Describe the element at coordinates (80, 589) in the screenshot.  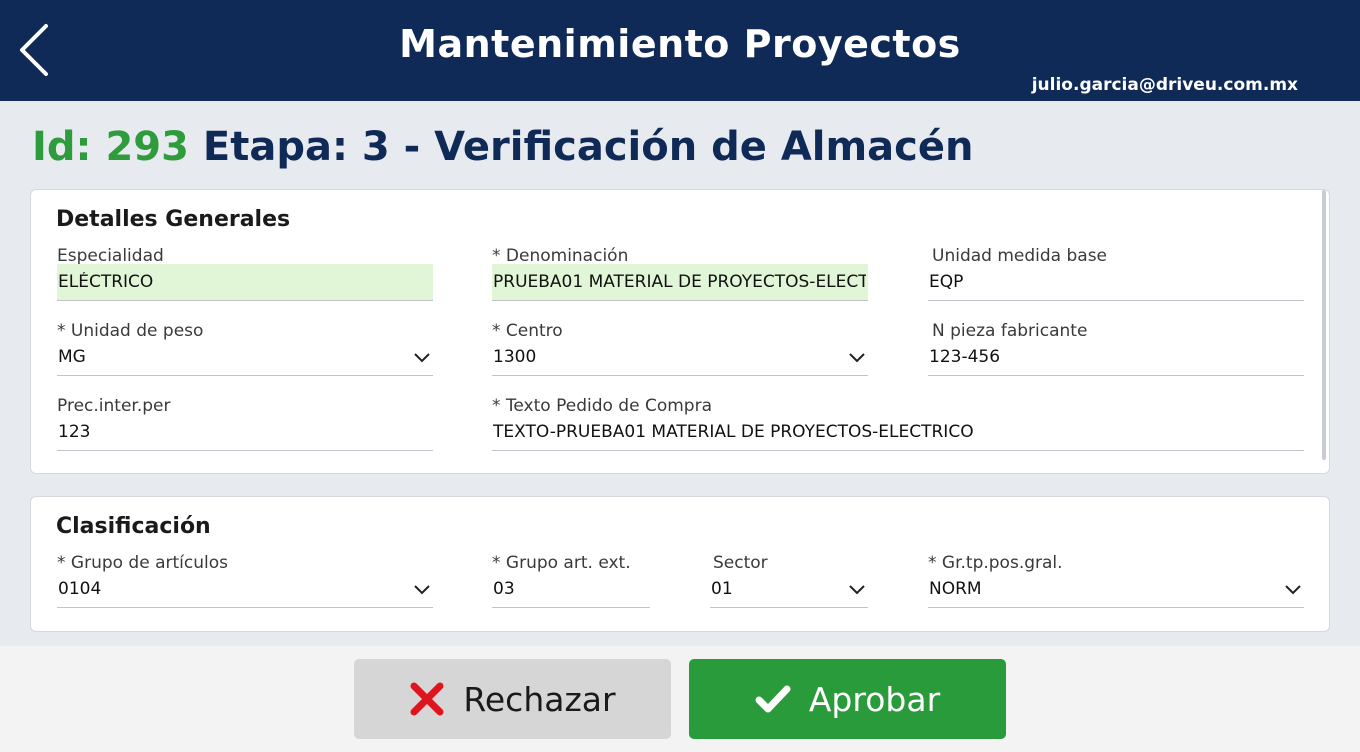
I see `field-value: 0104` at that location.